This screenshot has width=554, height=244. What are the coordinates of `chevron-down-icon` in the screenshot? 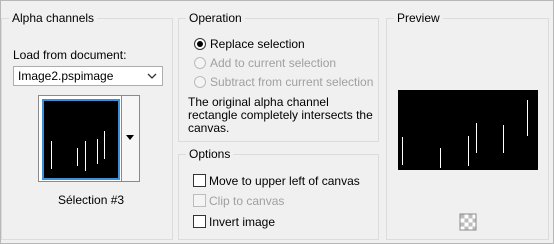 It's located at (152, 76).